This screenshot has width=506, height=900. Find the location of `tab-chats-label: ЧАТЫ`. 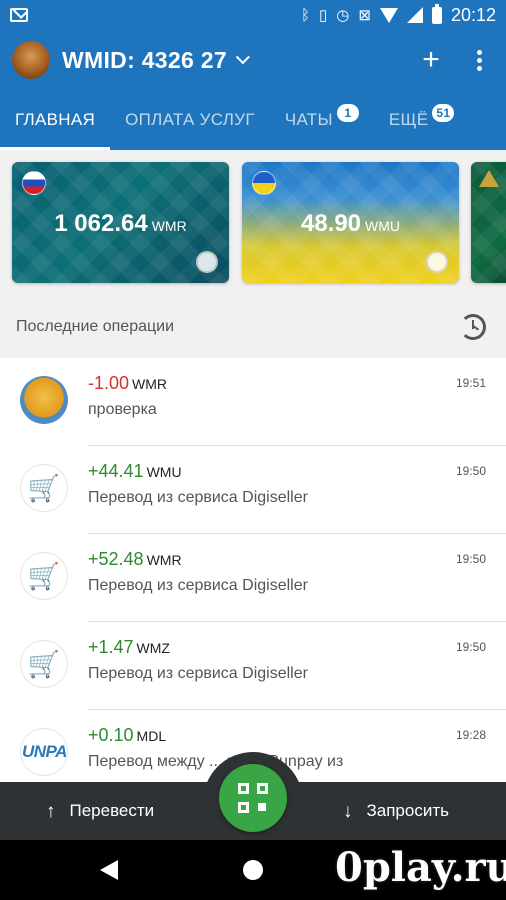

tab-chats-label: ЧАТЫ is located at coordinates (308, 119).